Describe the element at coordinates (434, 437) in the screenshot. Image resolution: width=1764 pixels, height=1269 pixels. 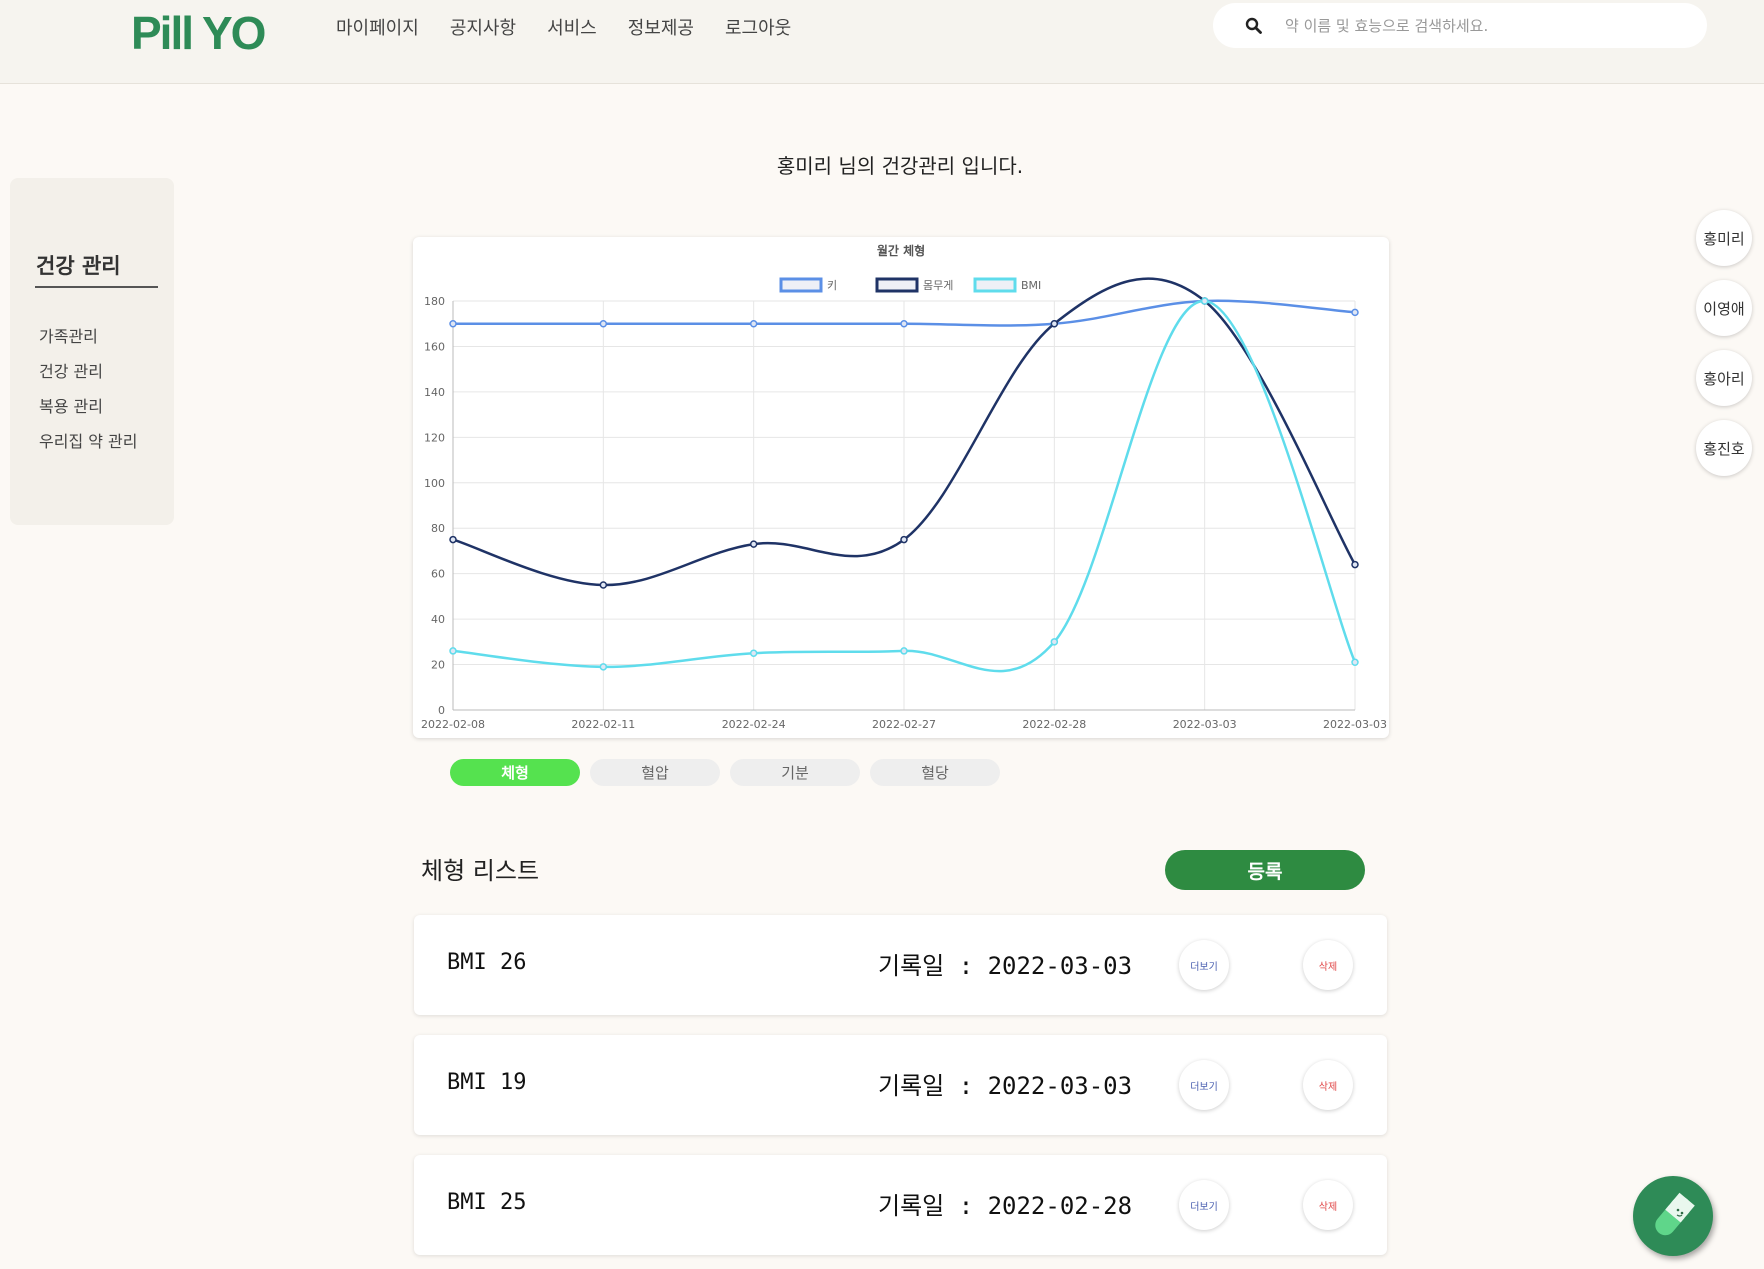
I see `y-tick-label: 120` at that location.